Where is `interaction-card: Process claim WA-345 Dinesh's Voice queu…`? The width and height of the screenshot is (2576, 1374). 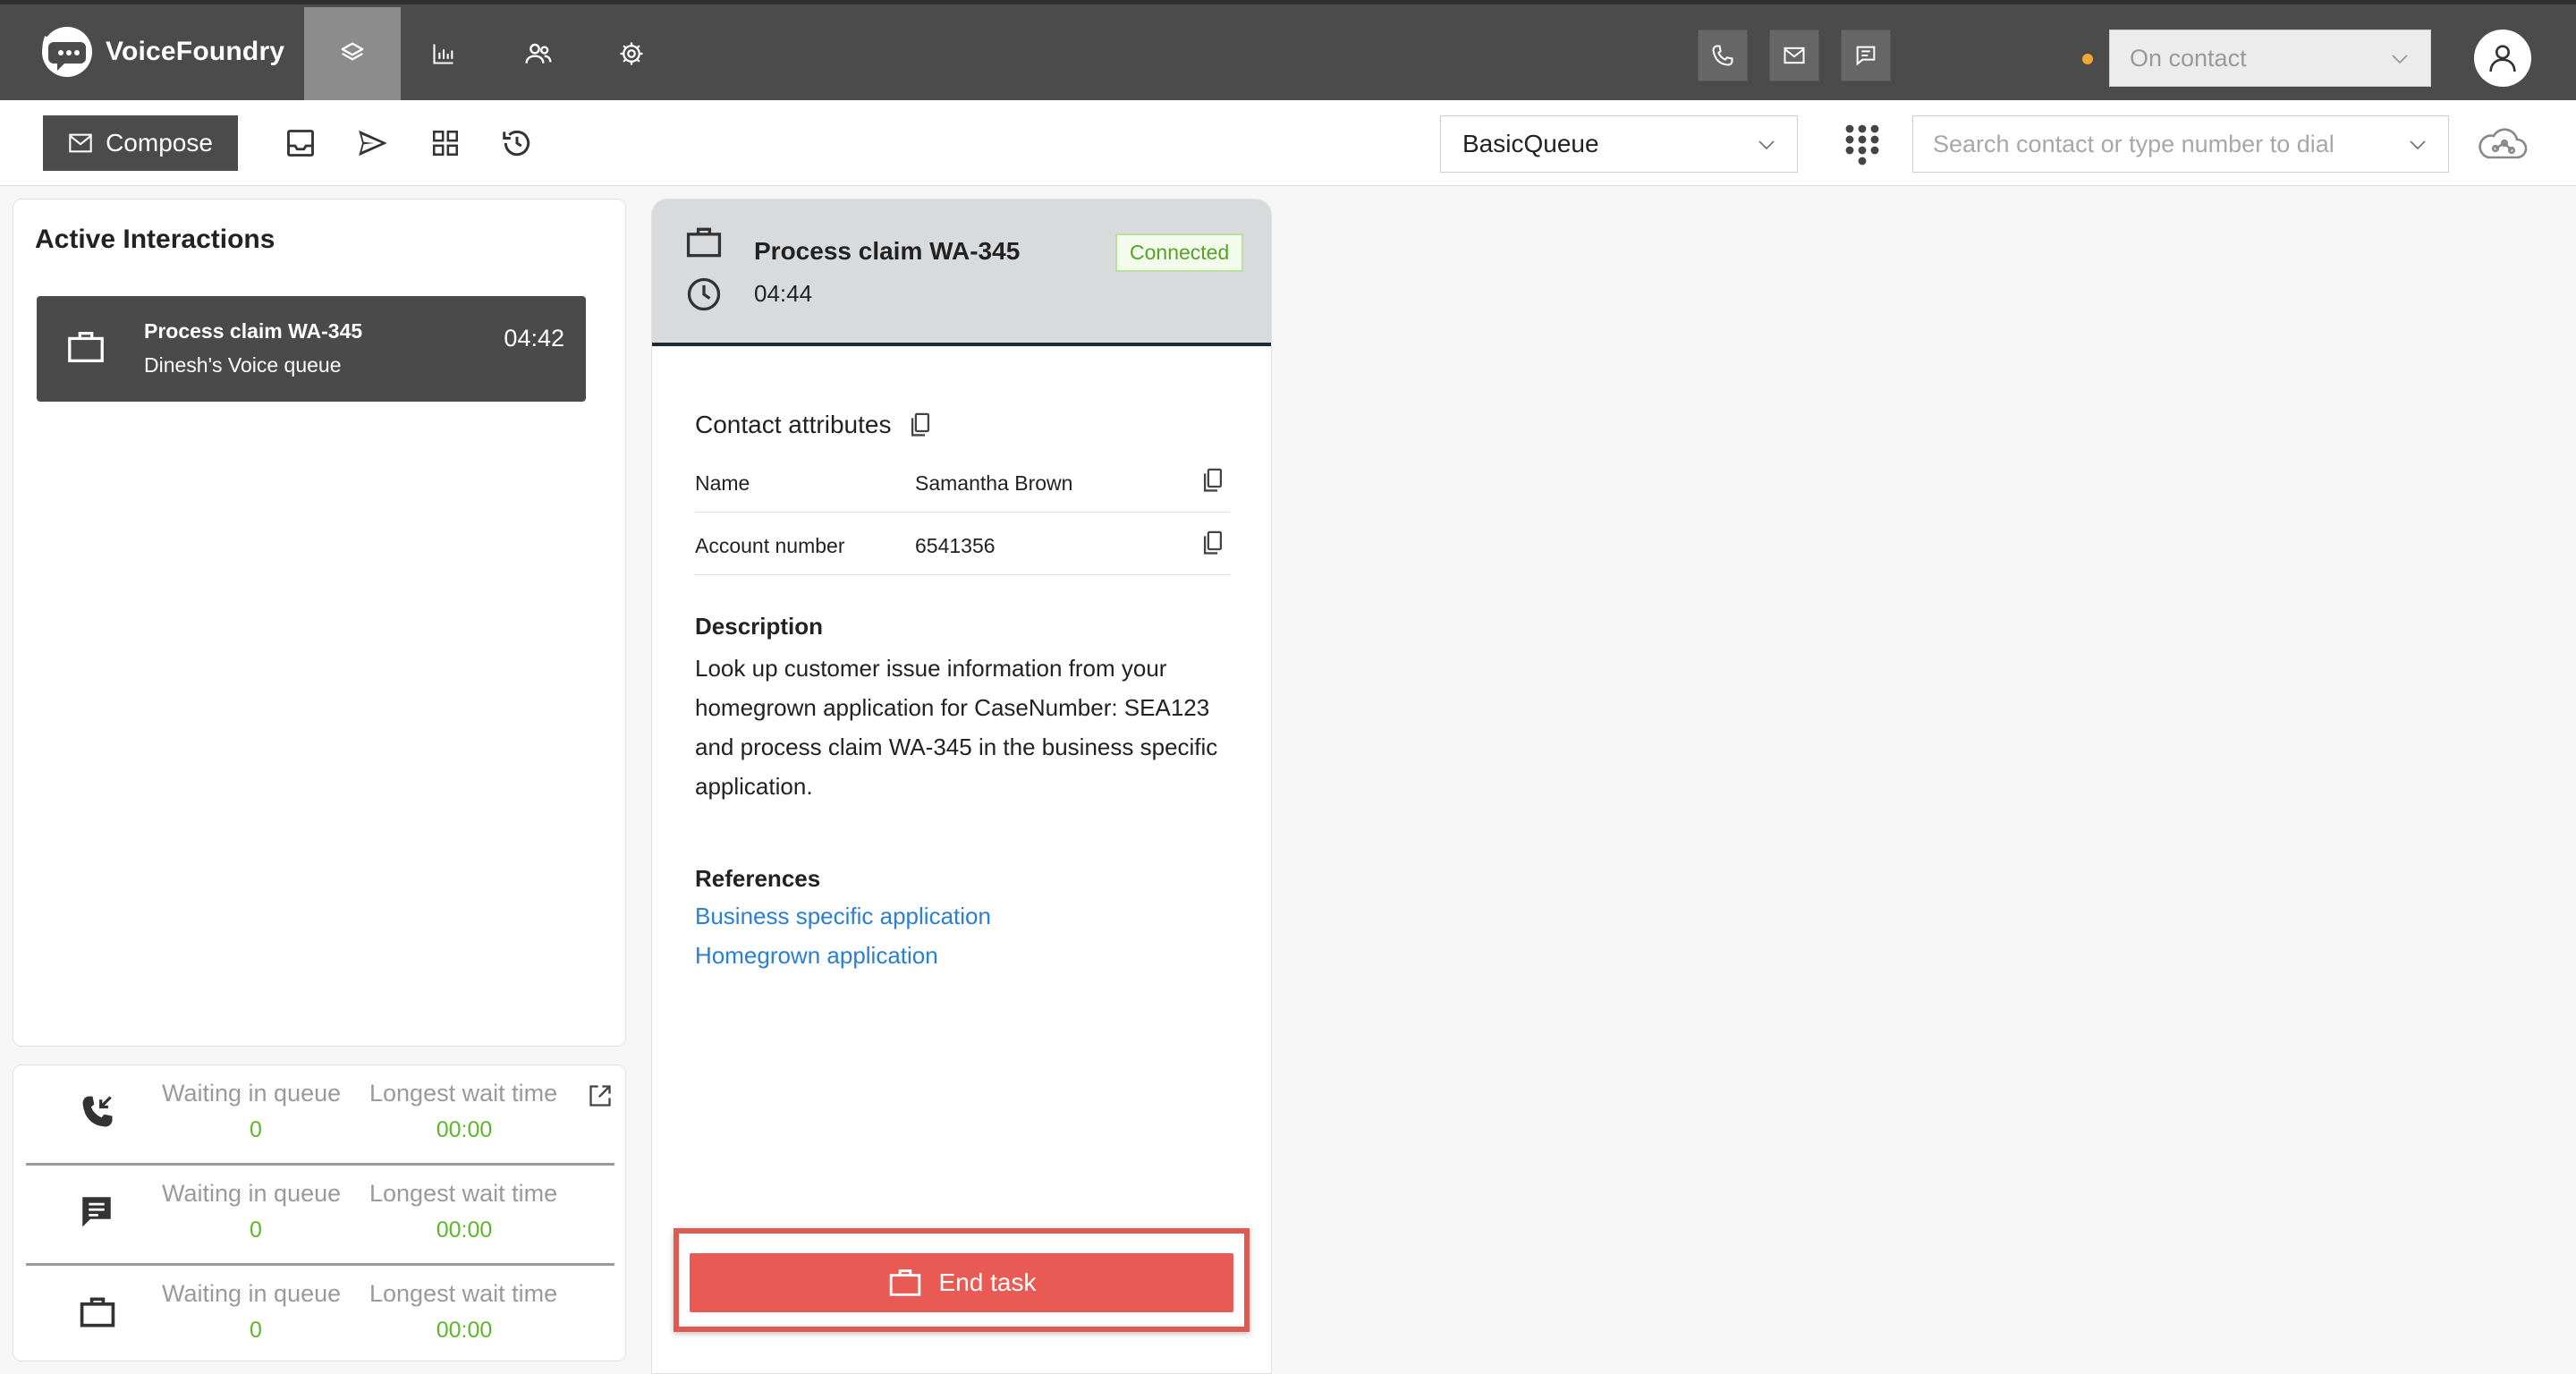
interaction-card: Process claim WA-345 Dinesh's Voice queu… is located at coordinates (311, 349).